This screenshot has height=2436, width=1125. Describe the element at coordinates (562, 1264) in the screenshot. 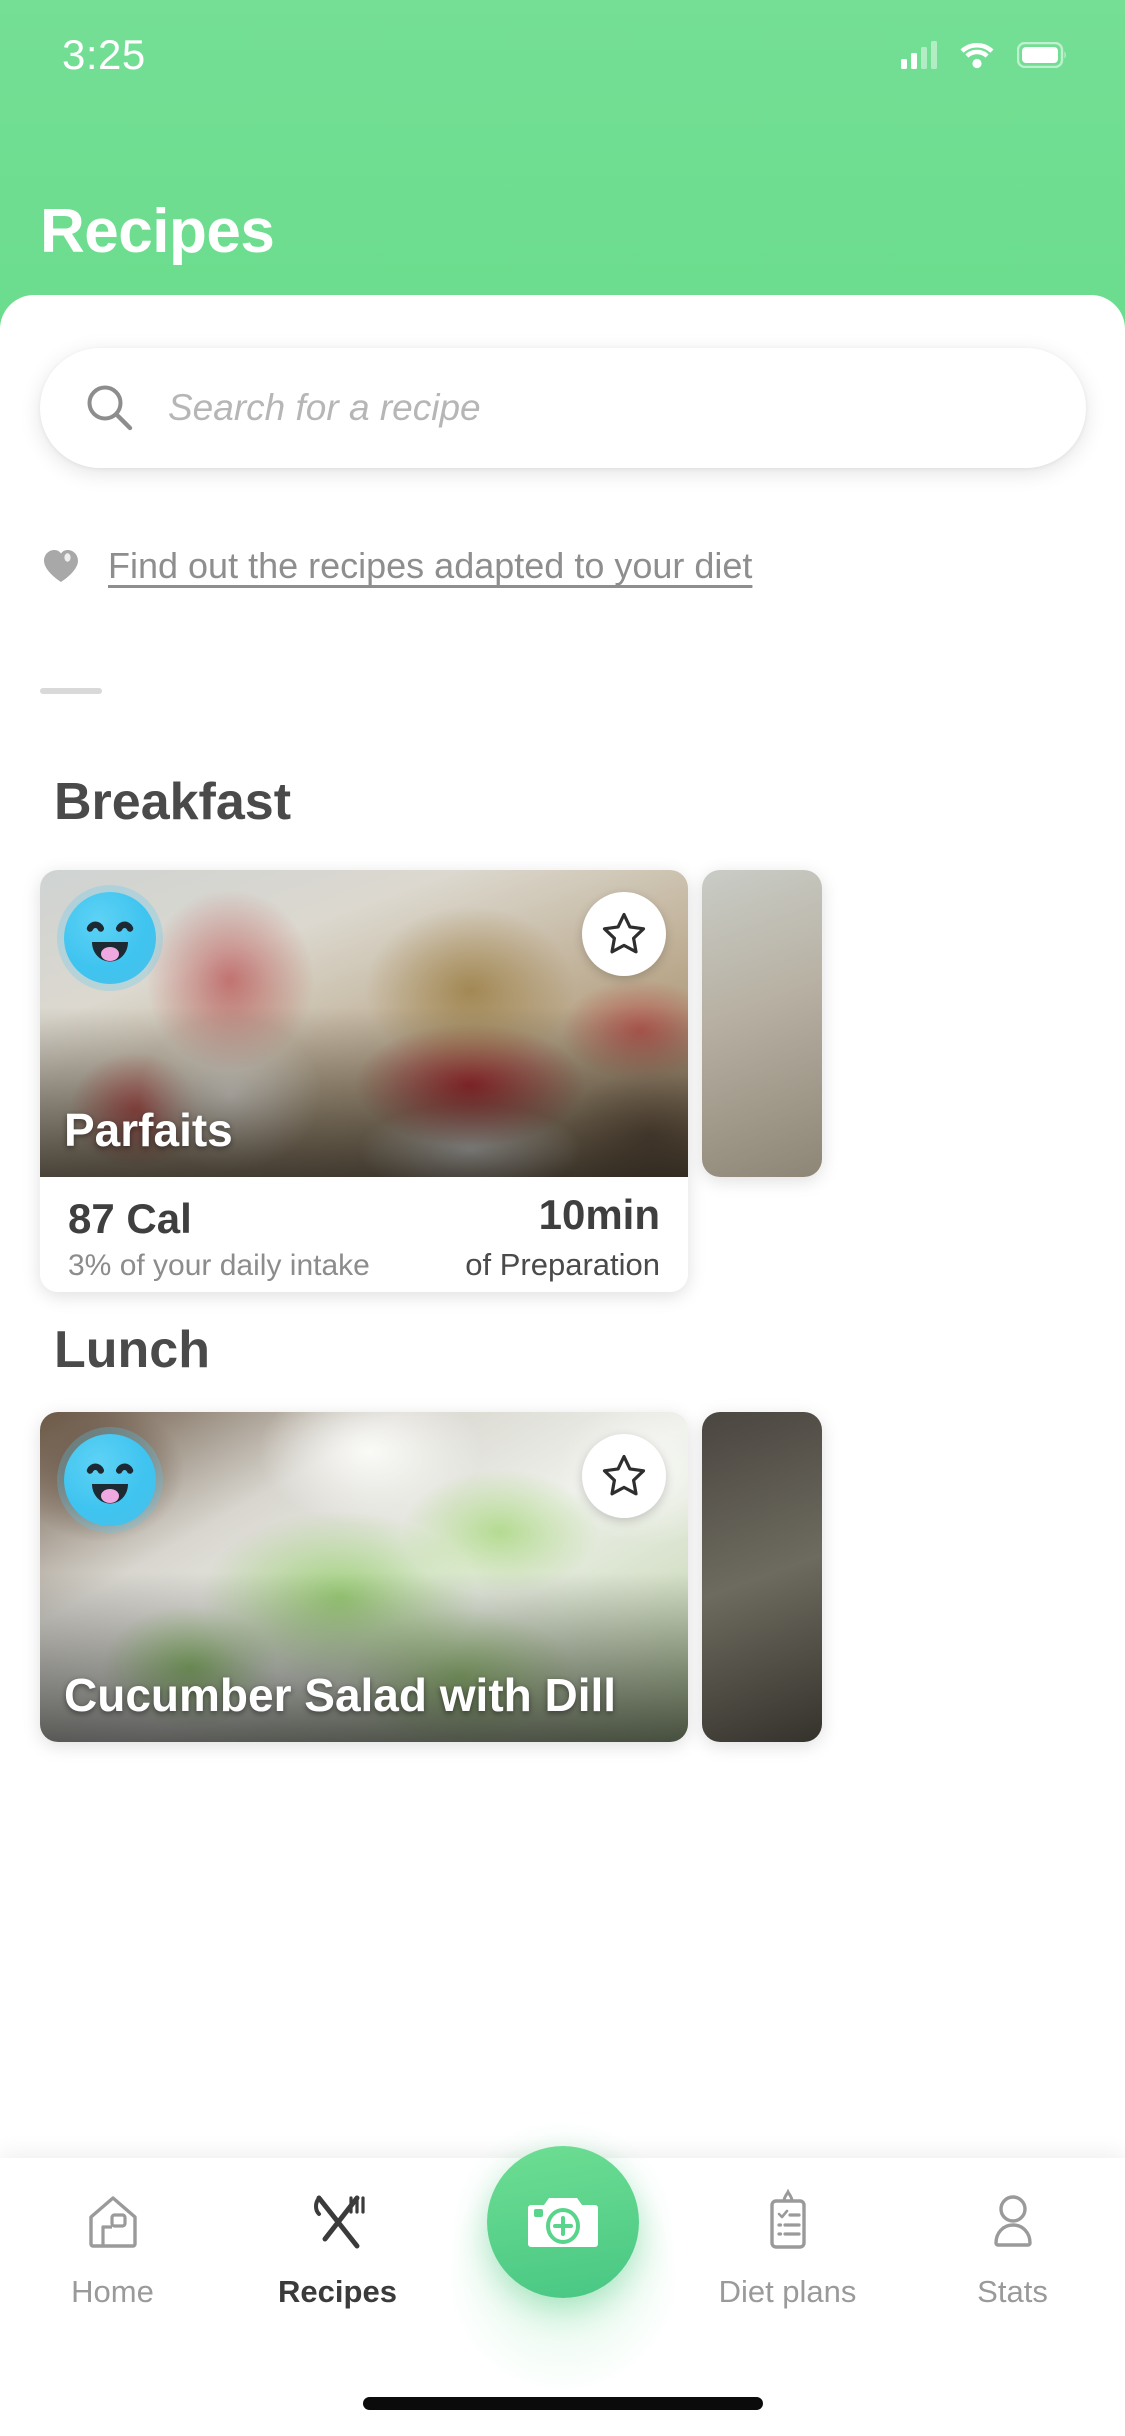

I see `recipe-time-caption: of Preparation` at that location.